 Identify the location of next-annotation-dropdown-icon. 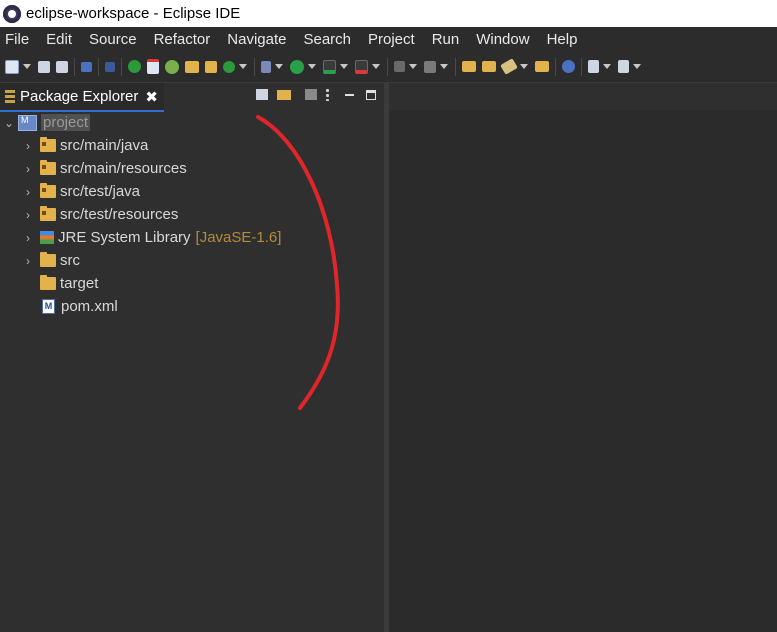
(607, 66).